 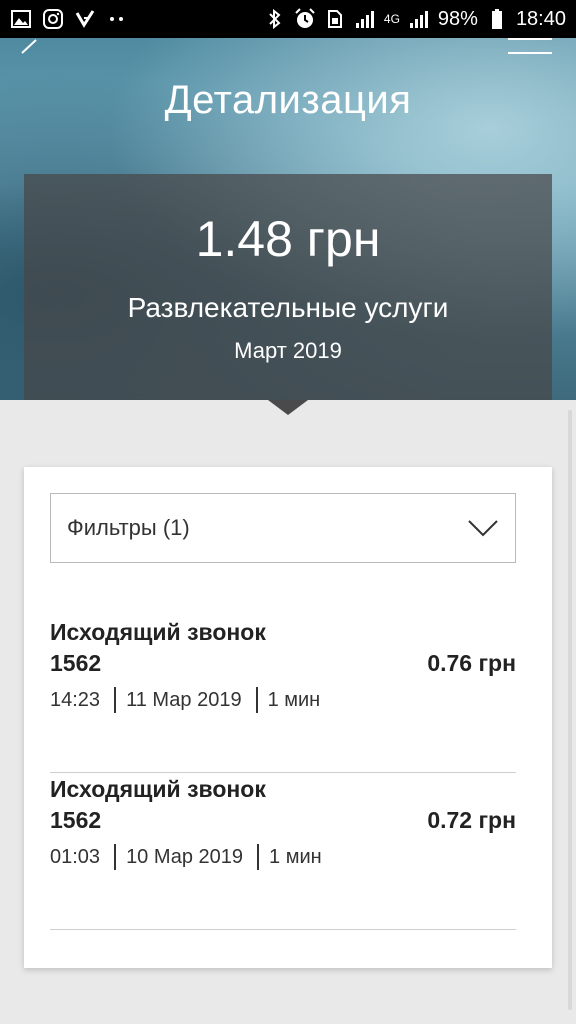 What do you see at coordinates (75, 856) in the screenshot?
I see `transaction-time: 01:03` at bounding box center [75, 856].